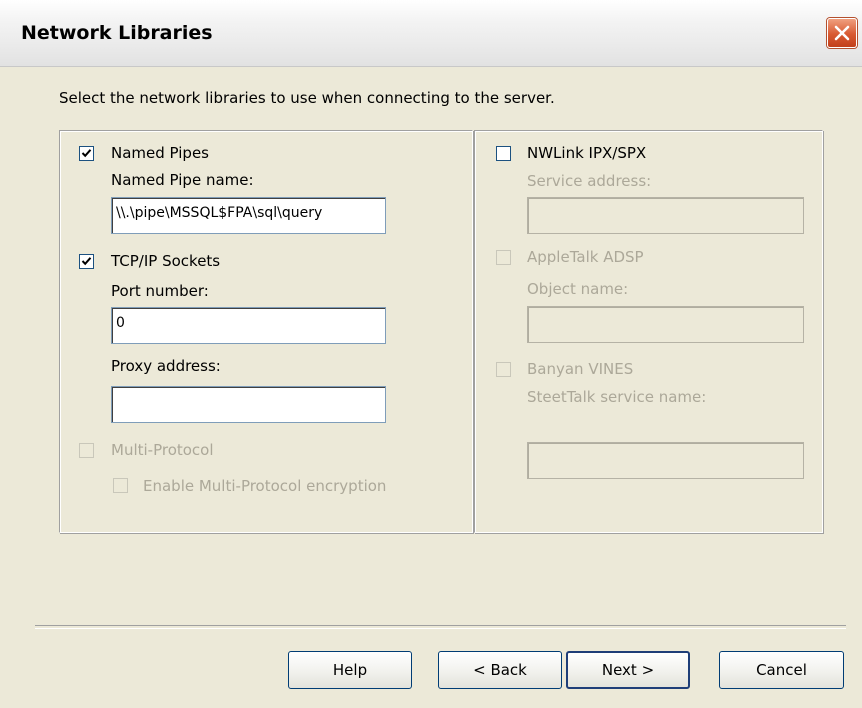  I want to click on help-button: Help, so click(350, 670).